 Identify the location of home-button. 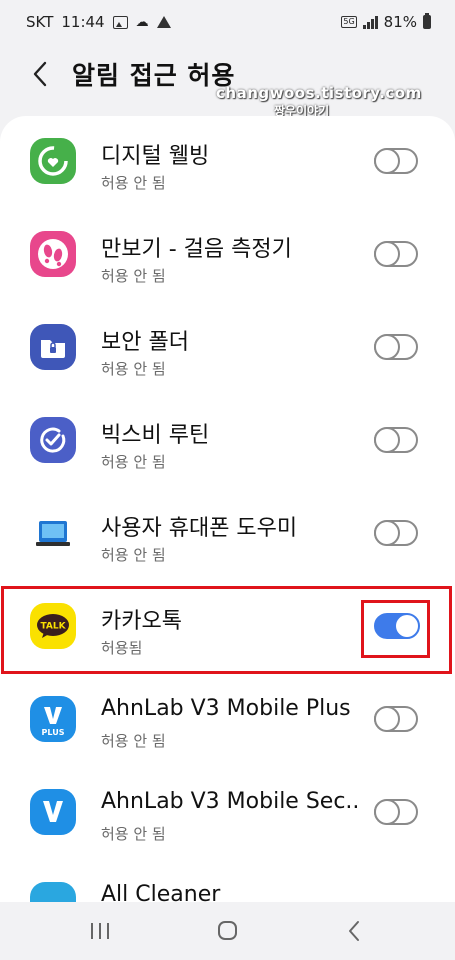
(227, 931).